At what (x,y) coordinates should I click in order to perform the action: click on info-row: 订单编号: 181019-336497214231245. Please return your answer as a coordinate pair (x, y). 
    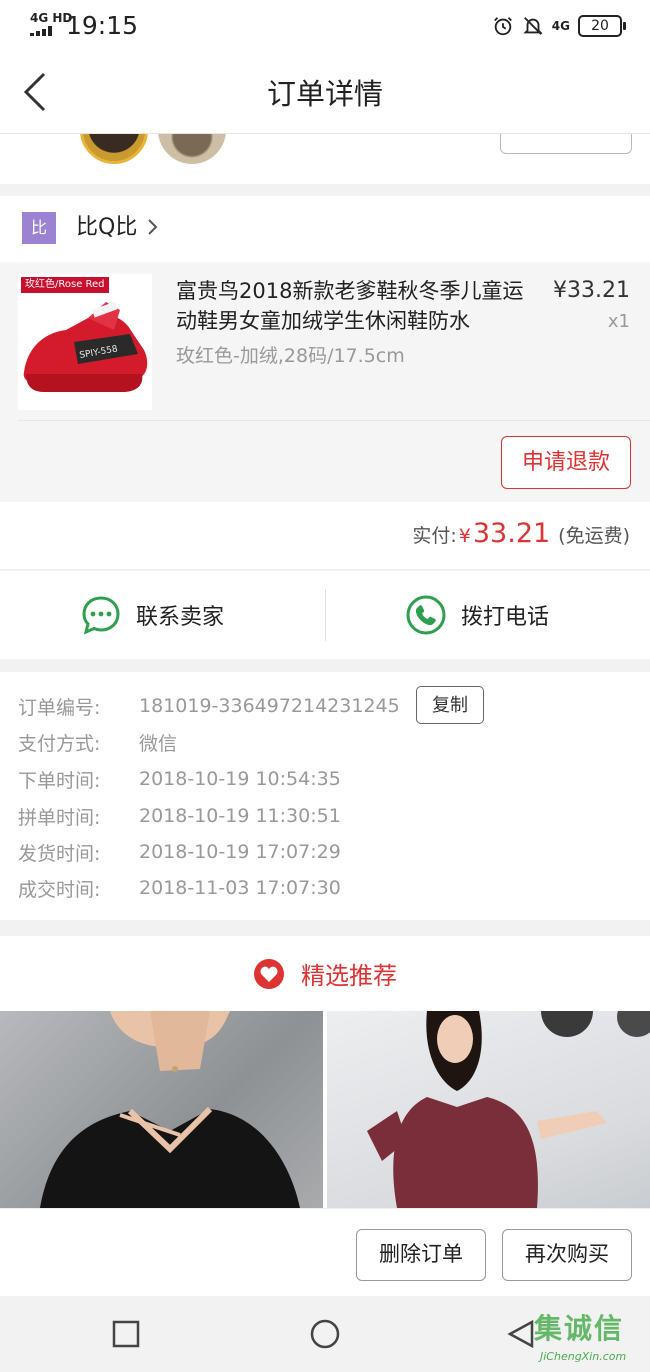
    Looking at the image, I should click on (209, 706).